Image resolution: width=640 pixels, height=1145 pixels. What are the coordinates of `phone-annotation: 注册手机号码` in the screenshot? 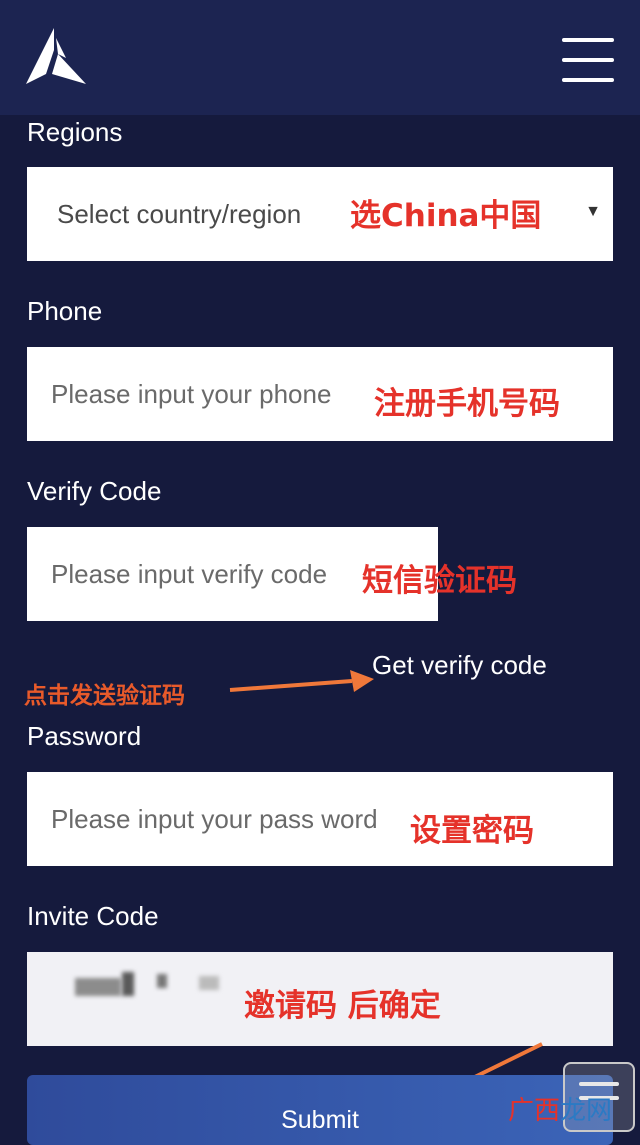 It's located at (467, 404).